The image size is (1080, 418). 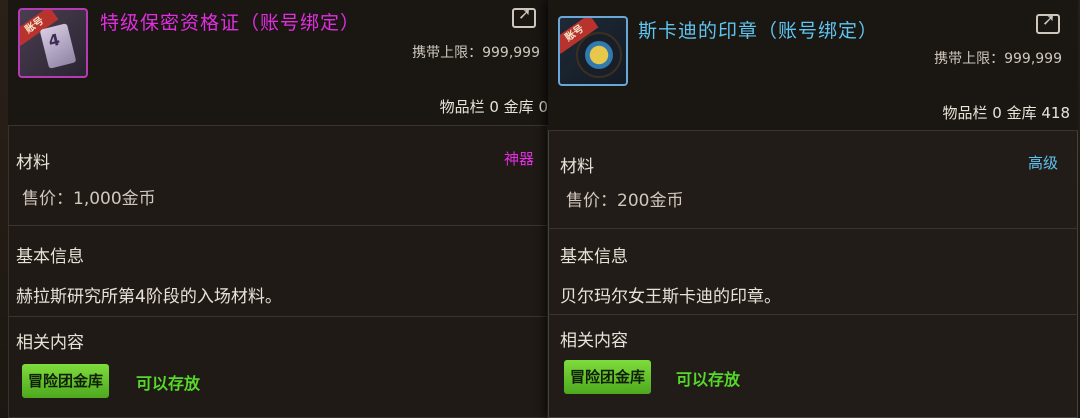 What do you see at coordinates (758, 31) in the screenshot?
I see `item-name: 斯卡迪的印章（账号绑定）` at bounding box center [758, 31].